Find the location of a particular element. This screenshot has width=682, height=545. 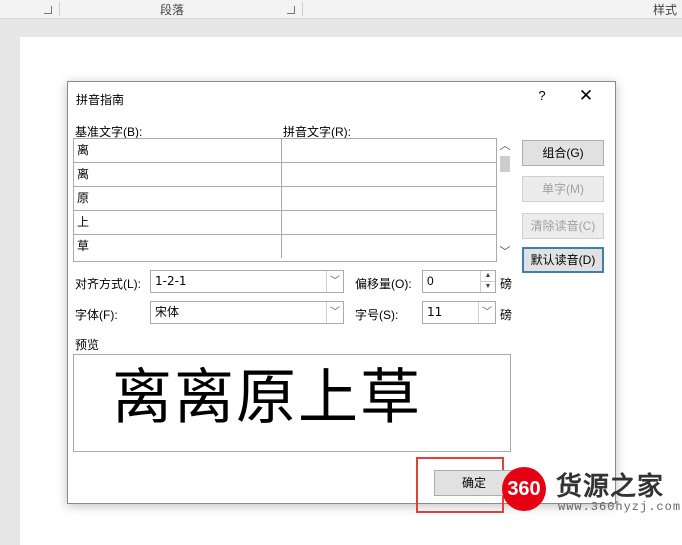

size-value: 11 is located at coordinates (435, 312).